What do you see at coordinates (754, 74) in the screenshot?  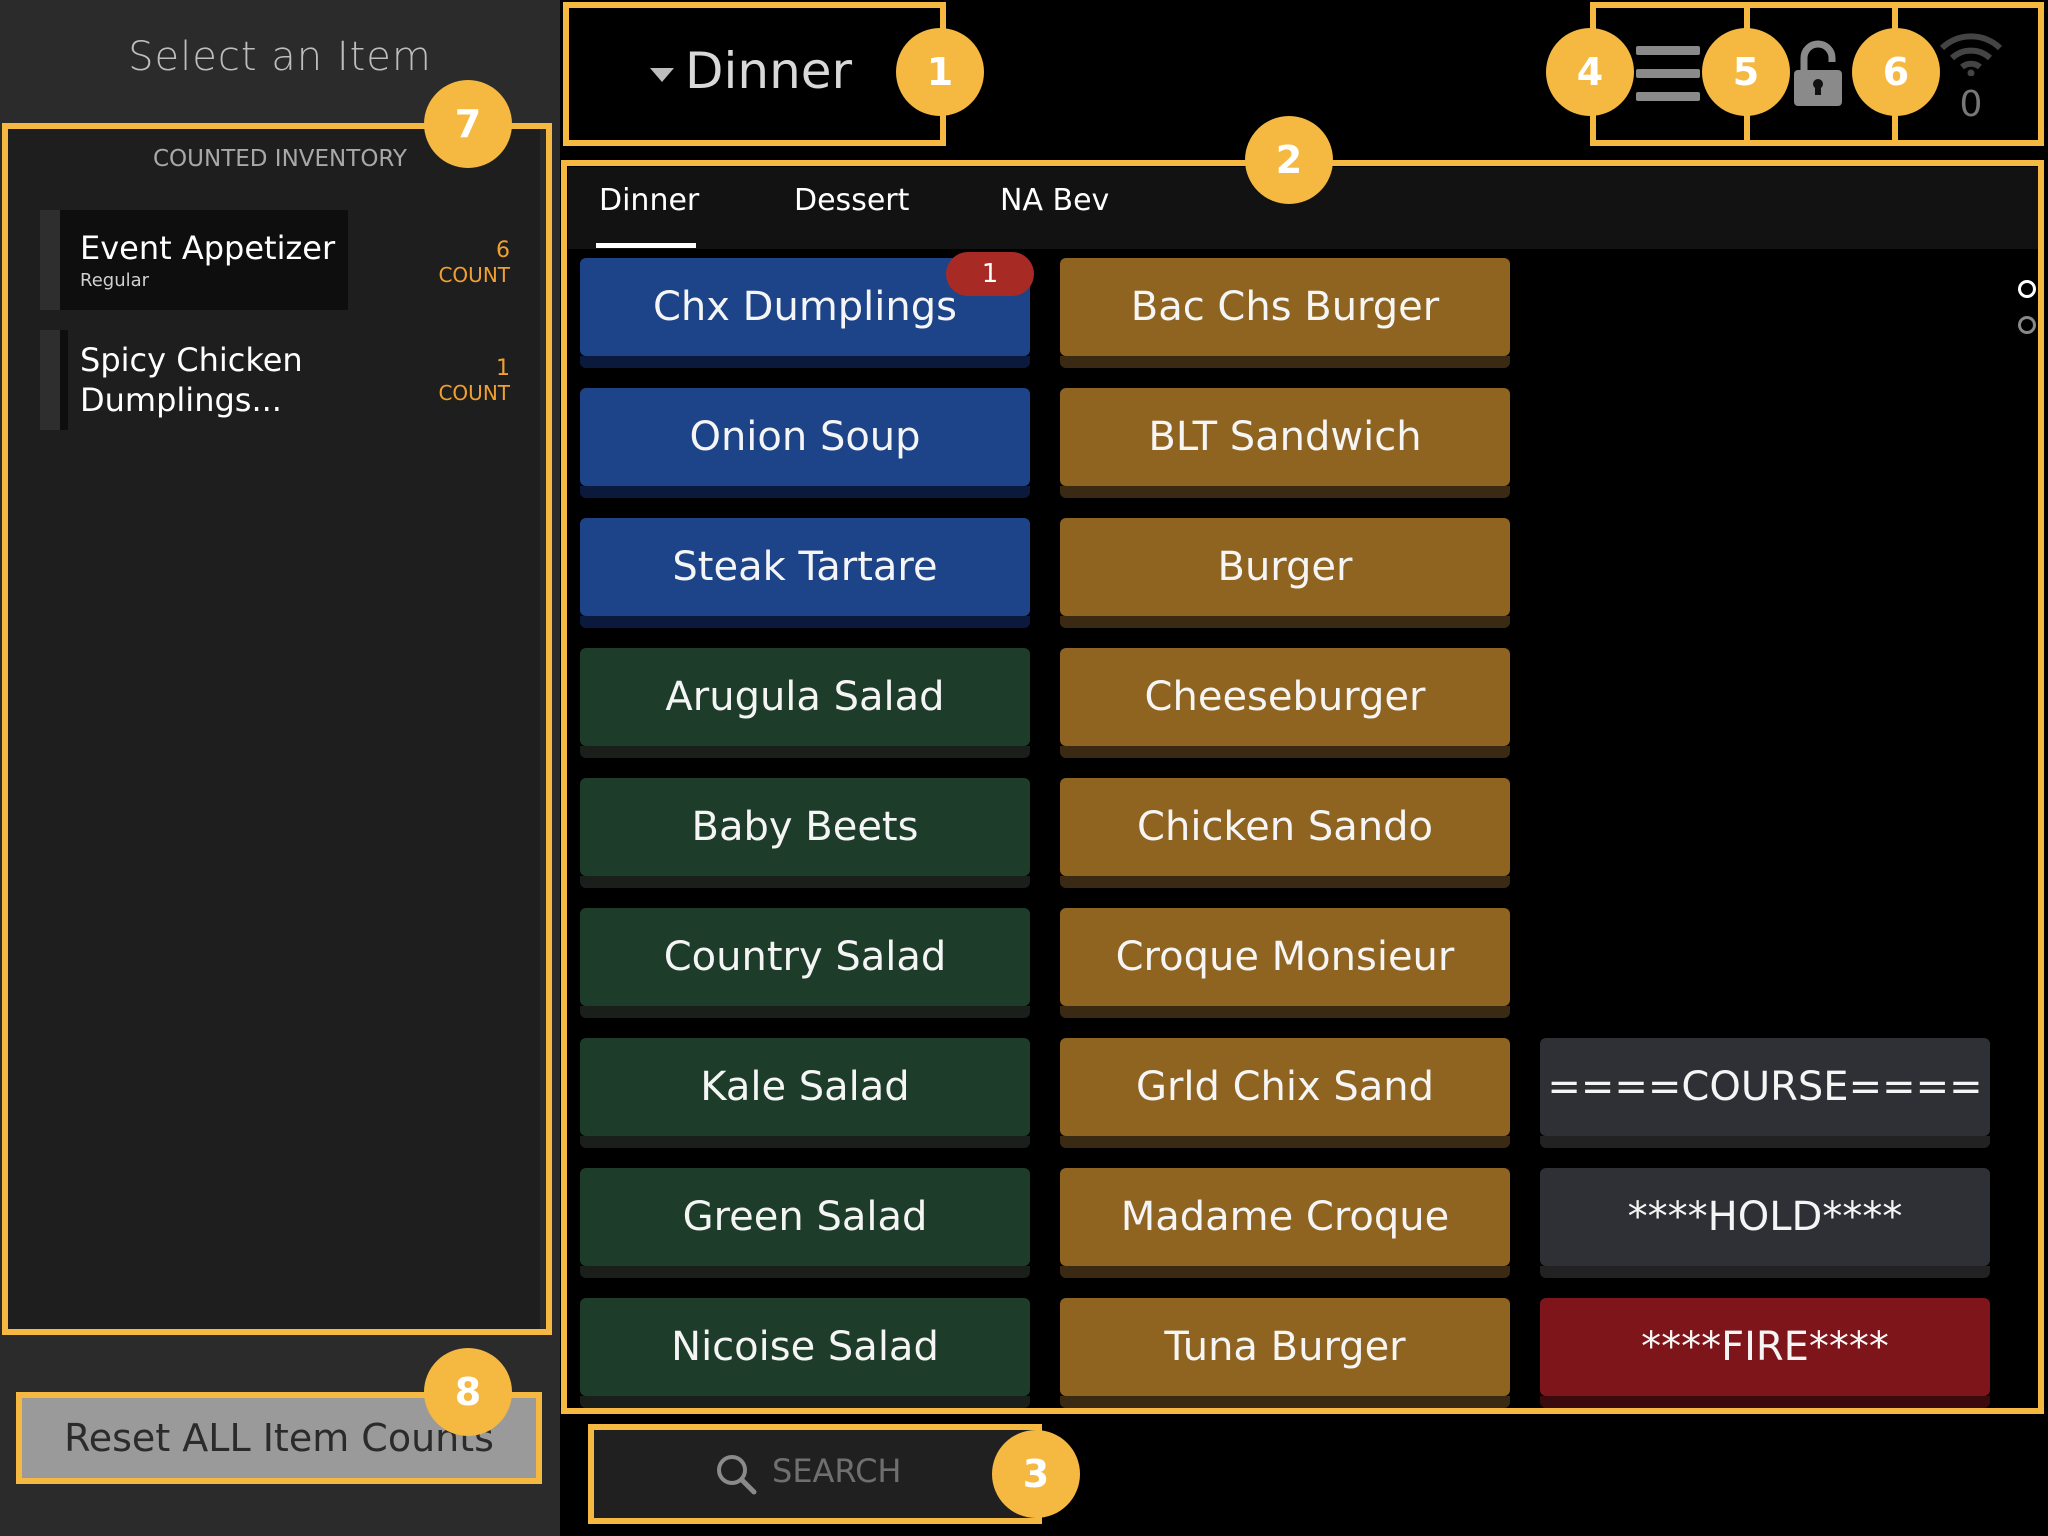 I see `callout-box-menu` at bounding box center [754, 74].